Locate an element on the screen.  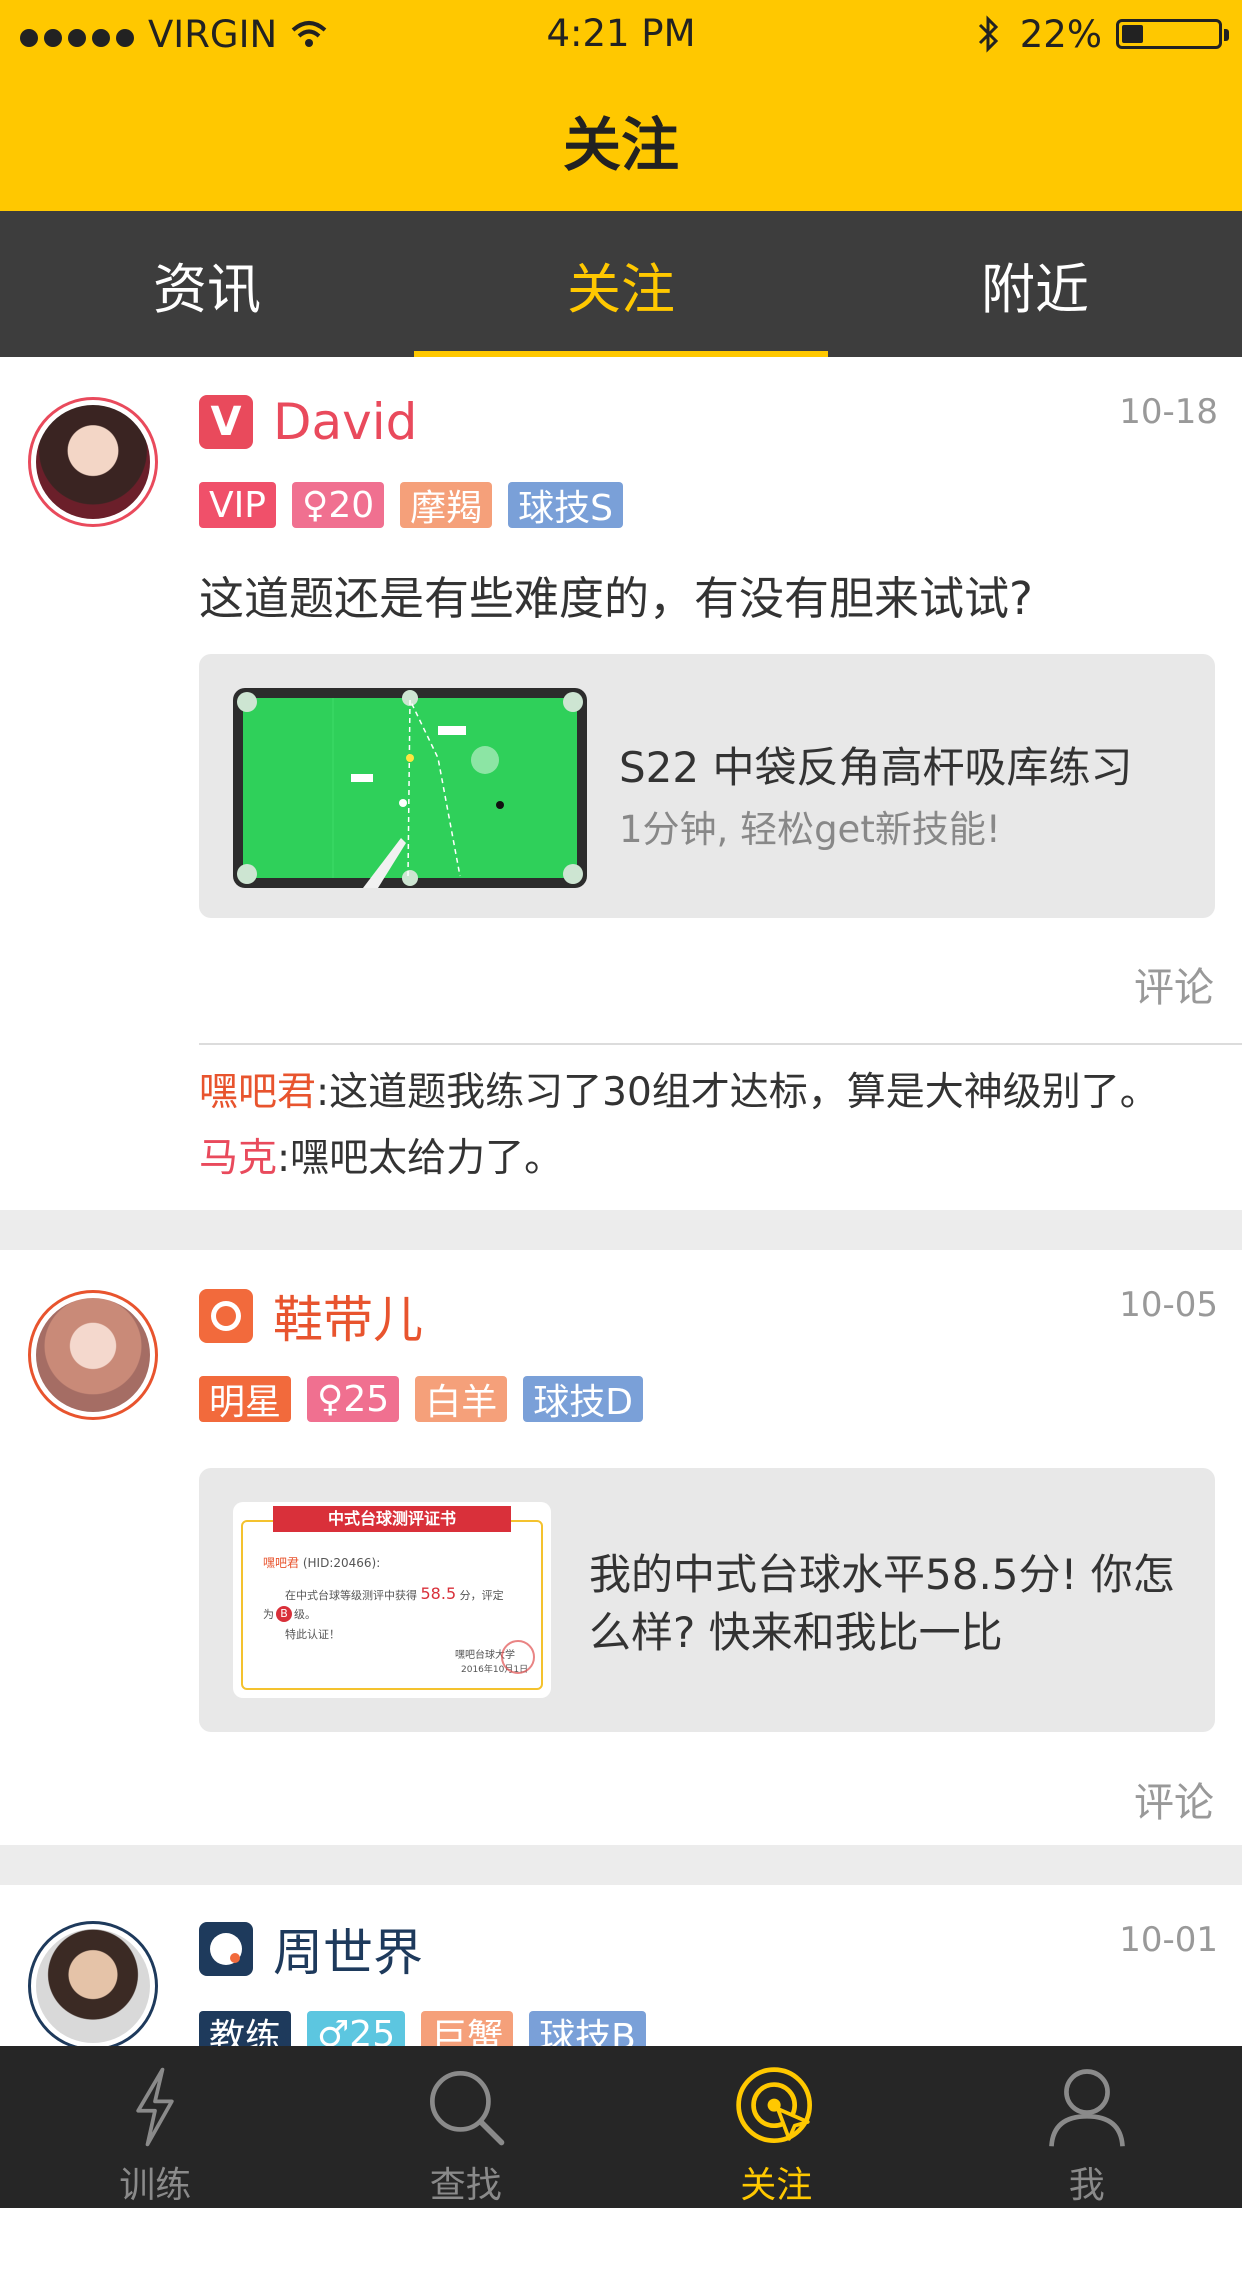
bottom-tab-bar: 训练 查找 关注 我 is located at coordinates (621, 2127).